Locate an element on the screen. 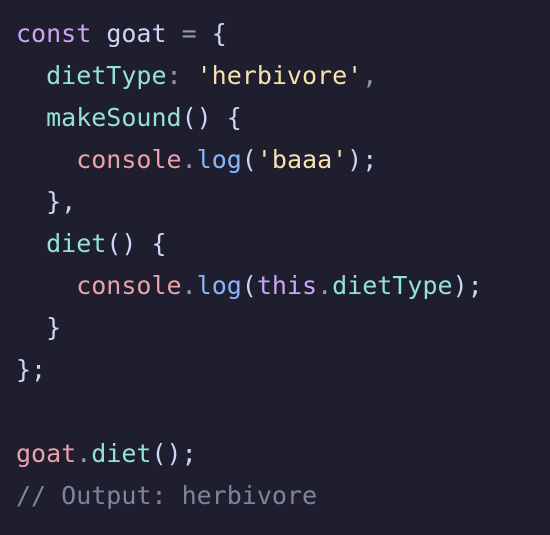 Image resolution: width=550 pixels, height=535 pixels. code-token-keyword: this is located at coordinates (287, 285).